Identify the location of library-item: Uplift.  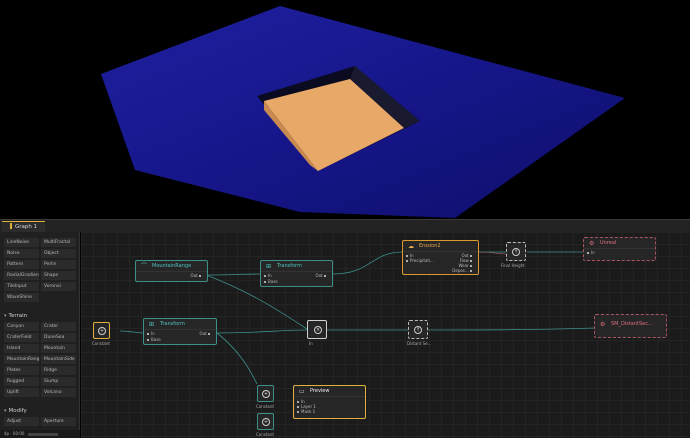
(21, 392).